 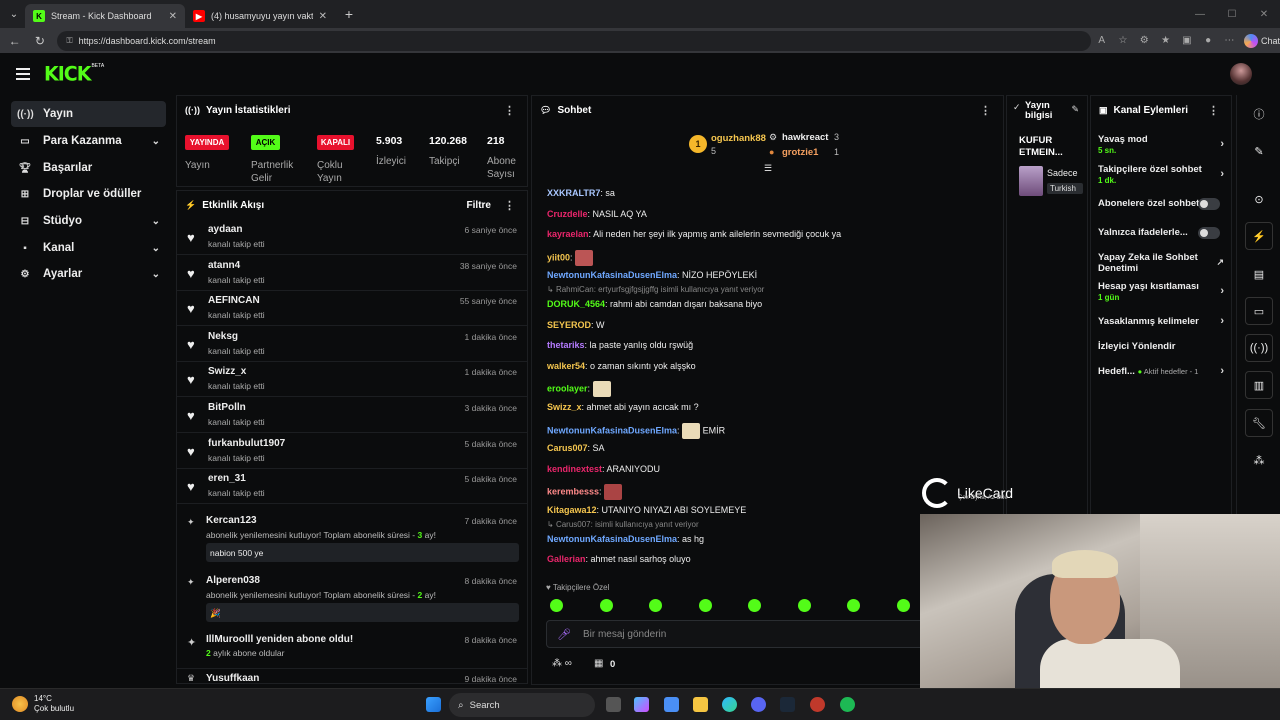 I want to click on raid-item: İzleyici Yönlendir, so click(x=1162, y=346).